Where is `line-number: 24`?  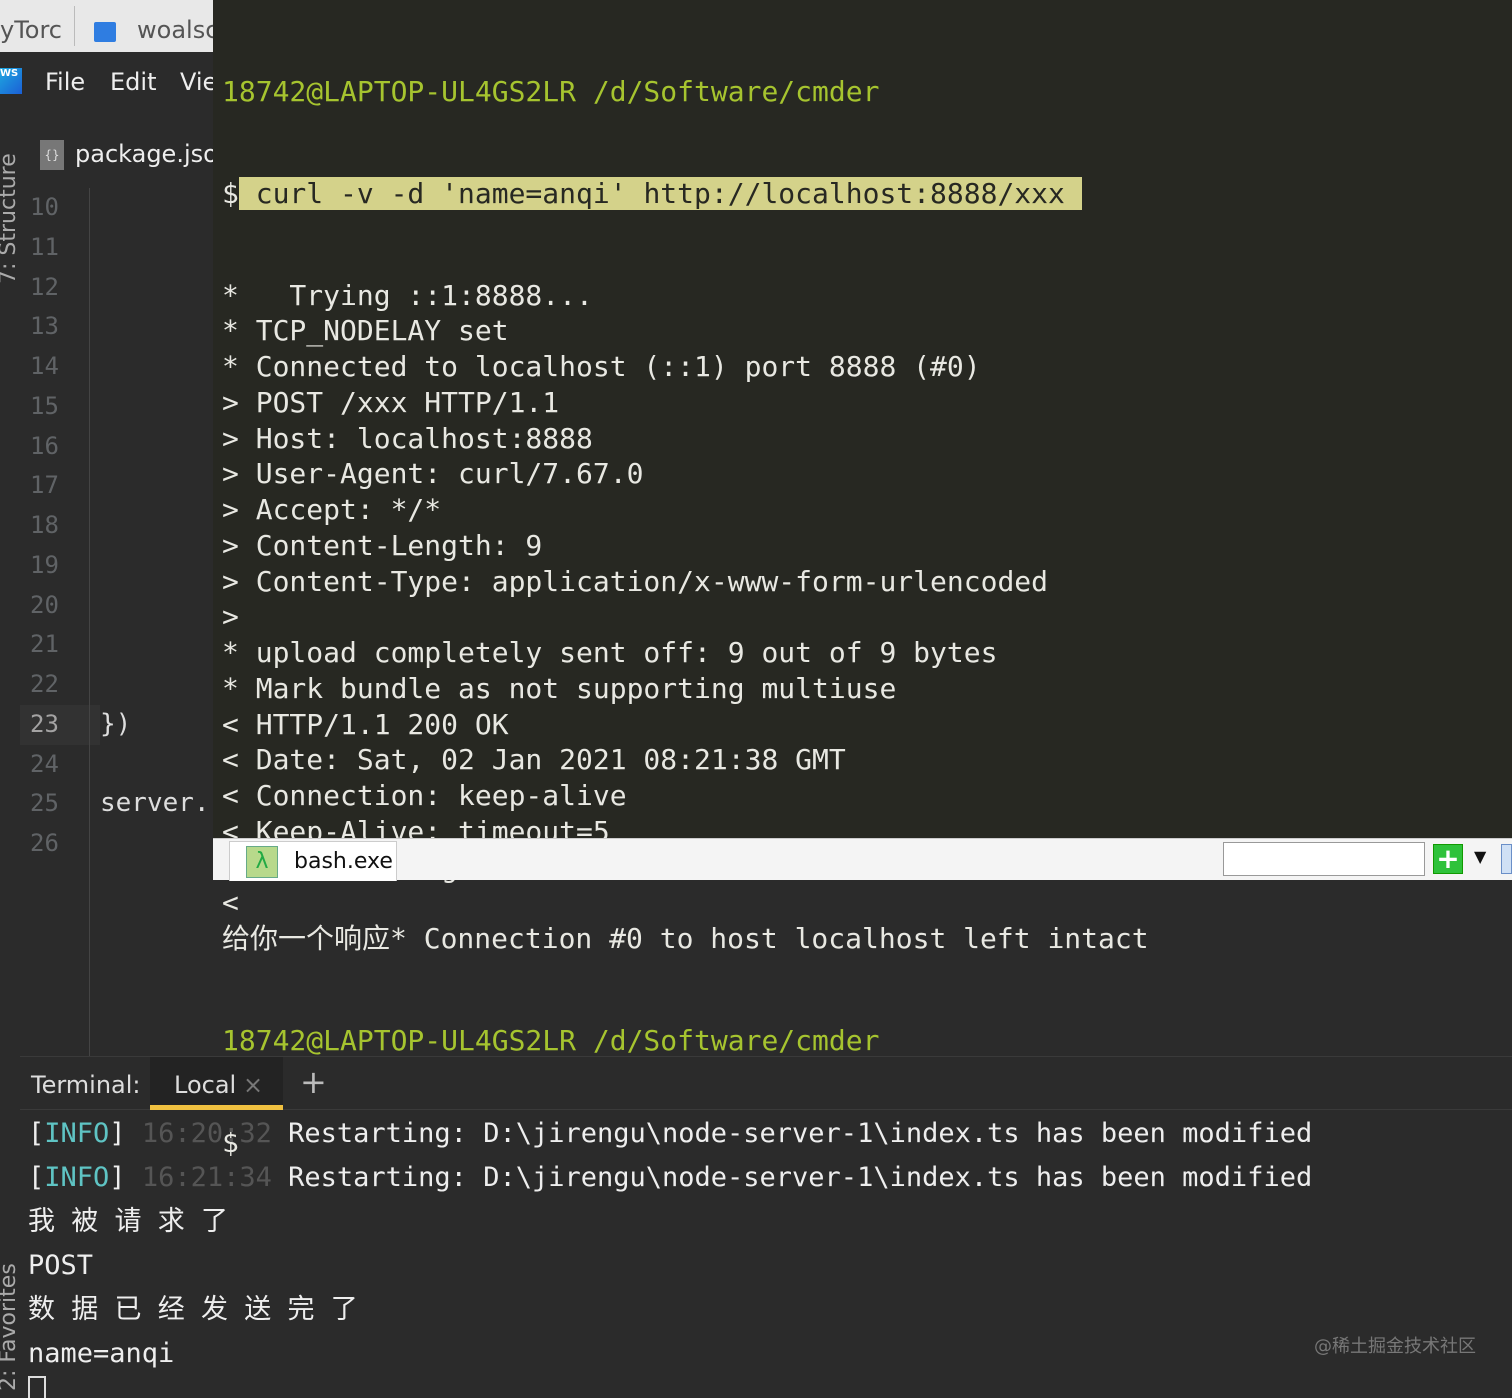
line-number: 24 is located at coordinates (44, 763).